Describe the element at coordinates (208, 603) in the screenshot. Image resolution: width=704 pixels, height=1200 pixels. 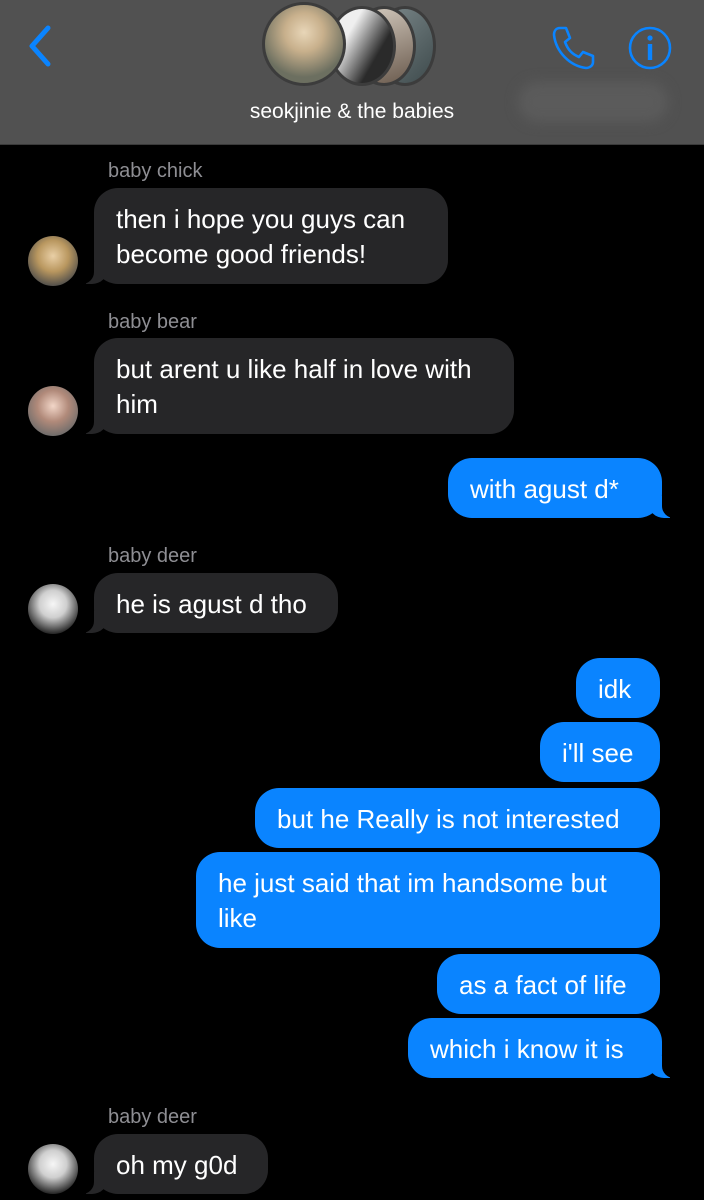
I see `message-bubble-received: he is agust d tho` at that location.